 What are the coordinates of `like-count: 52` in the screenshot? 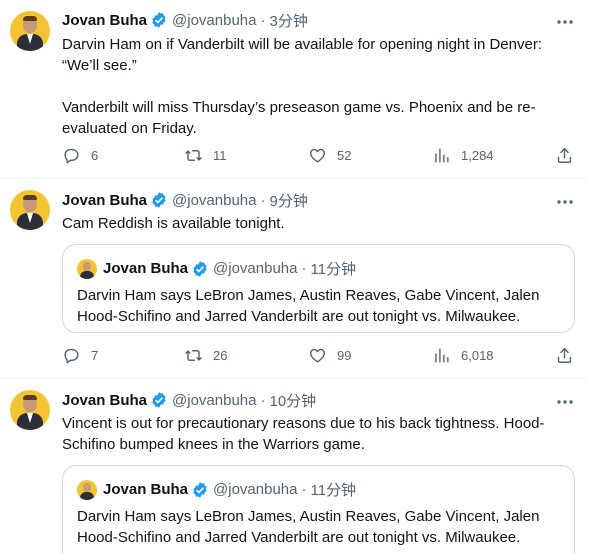 It's located at (344, 155).